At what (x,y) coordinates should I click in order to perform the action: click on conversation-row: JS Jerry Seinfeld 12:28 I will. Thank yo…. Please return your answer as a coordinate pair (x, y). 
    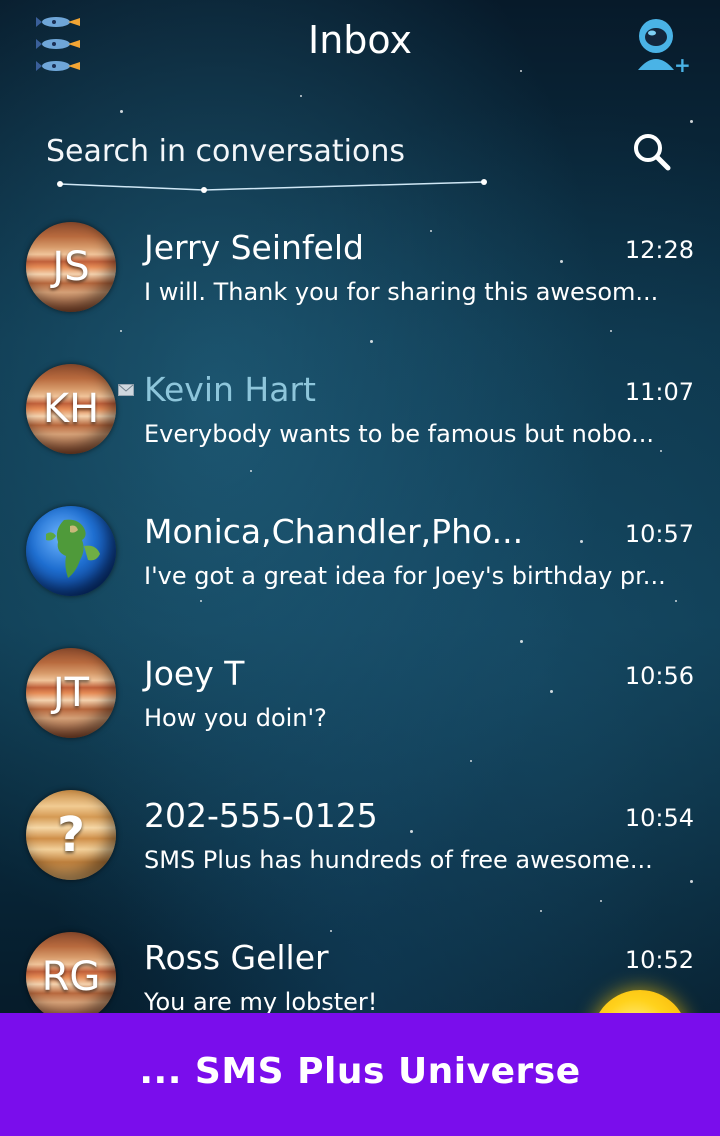
    Looking at the image, I should click on (360, 287).